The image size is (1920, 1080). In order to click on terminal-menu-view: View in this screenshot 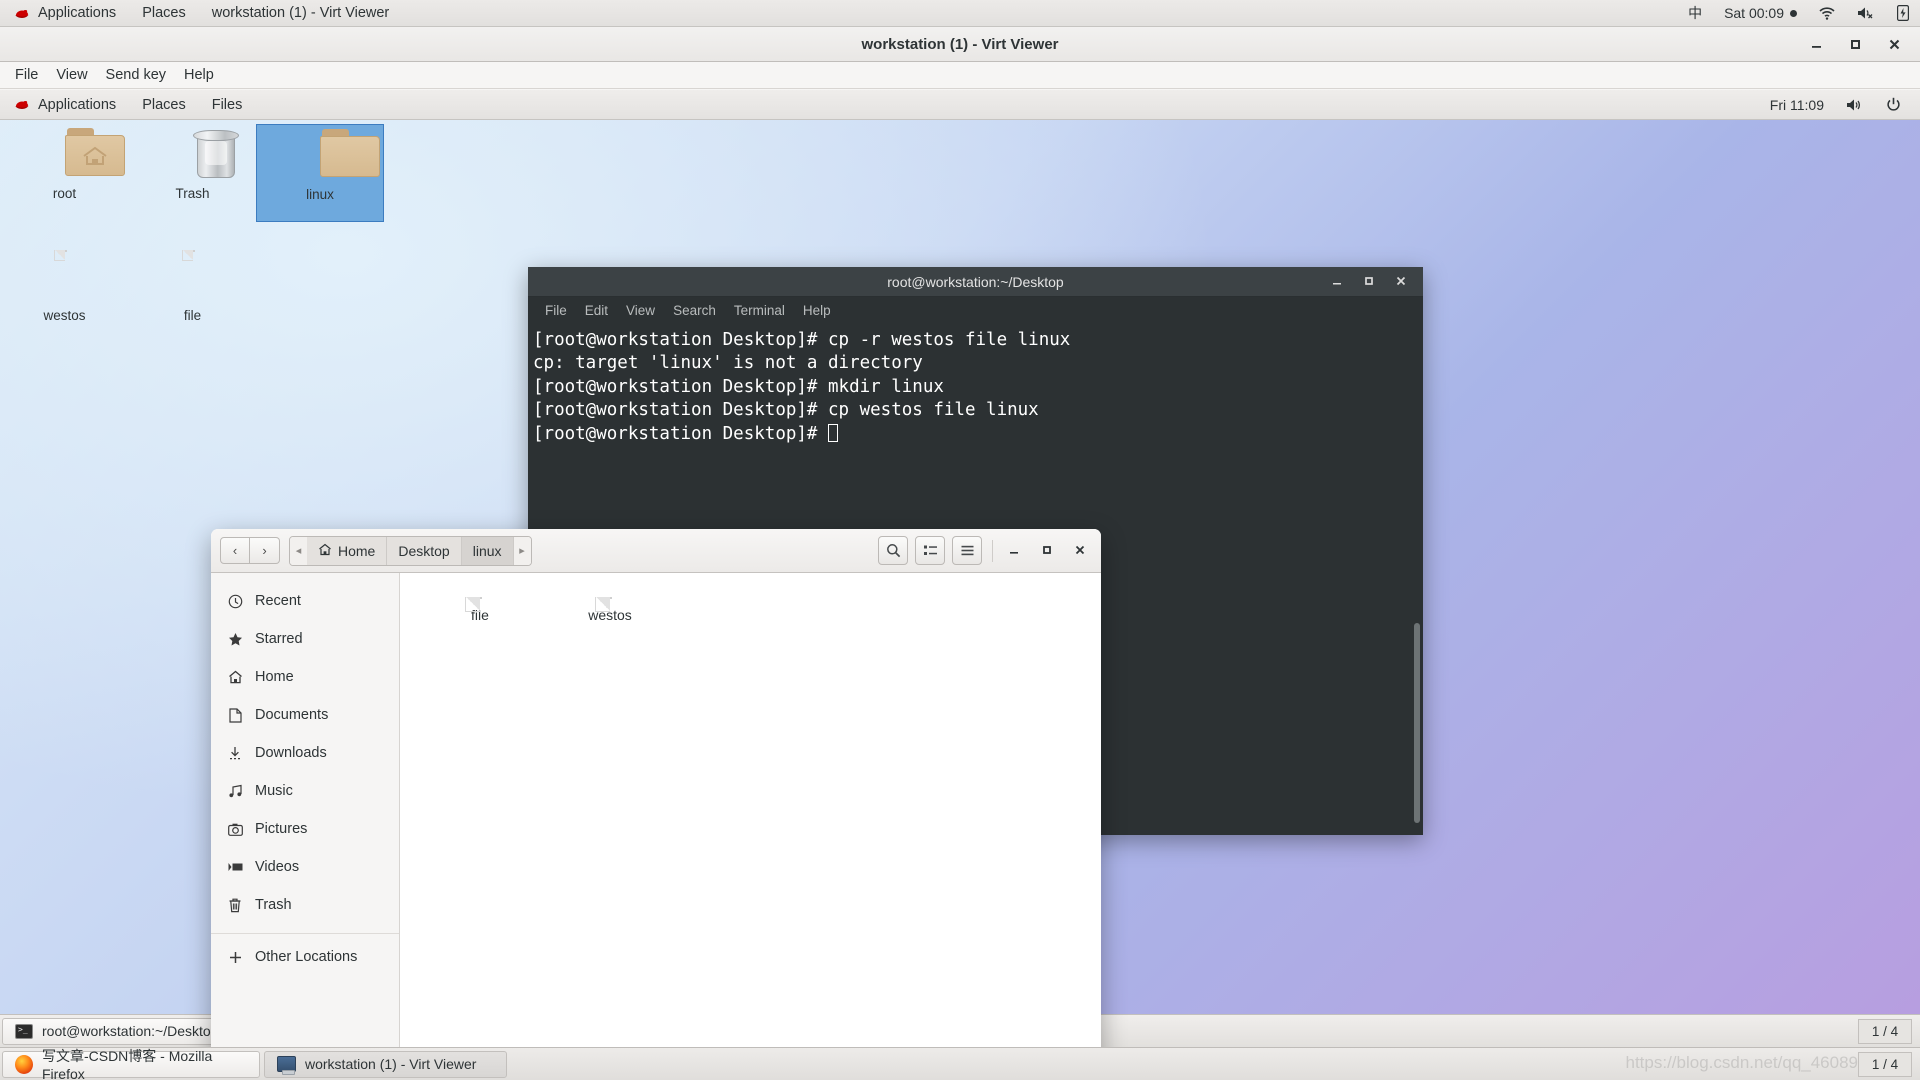, I will do `click(640, 310)`.